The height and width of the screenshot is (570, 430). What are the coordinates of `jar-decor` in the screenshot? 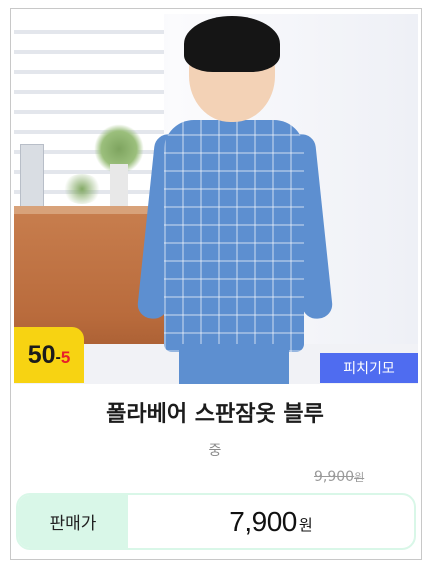 It's located at (32, 176).